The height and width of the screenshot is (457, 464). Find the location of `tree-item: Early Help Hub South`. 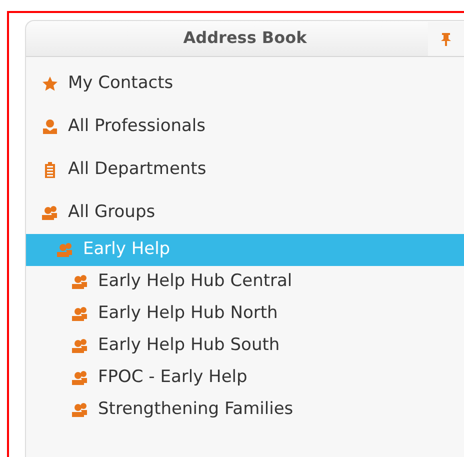

tree-item: Early Help Hub South is located at coordinates (245, 346).